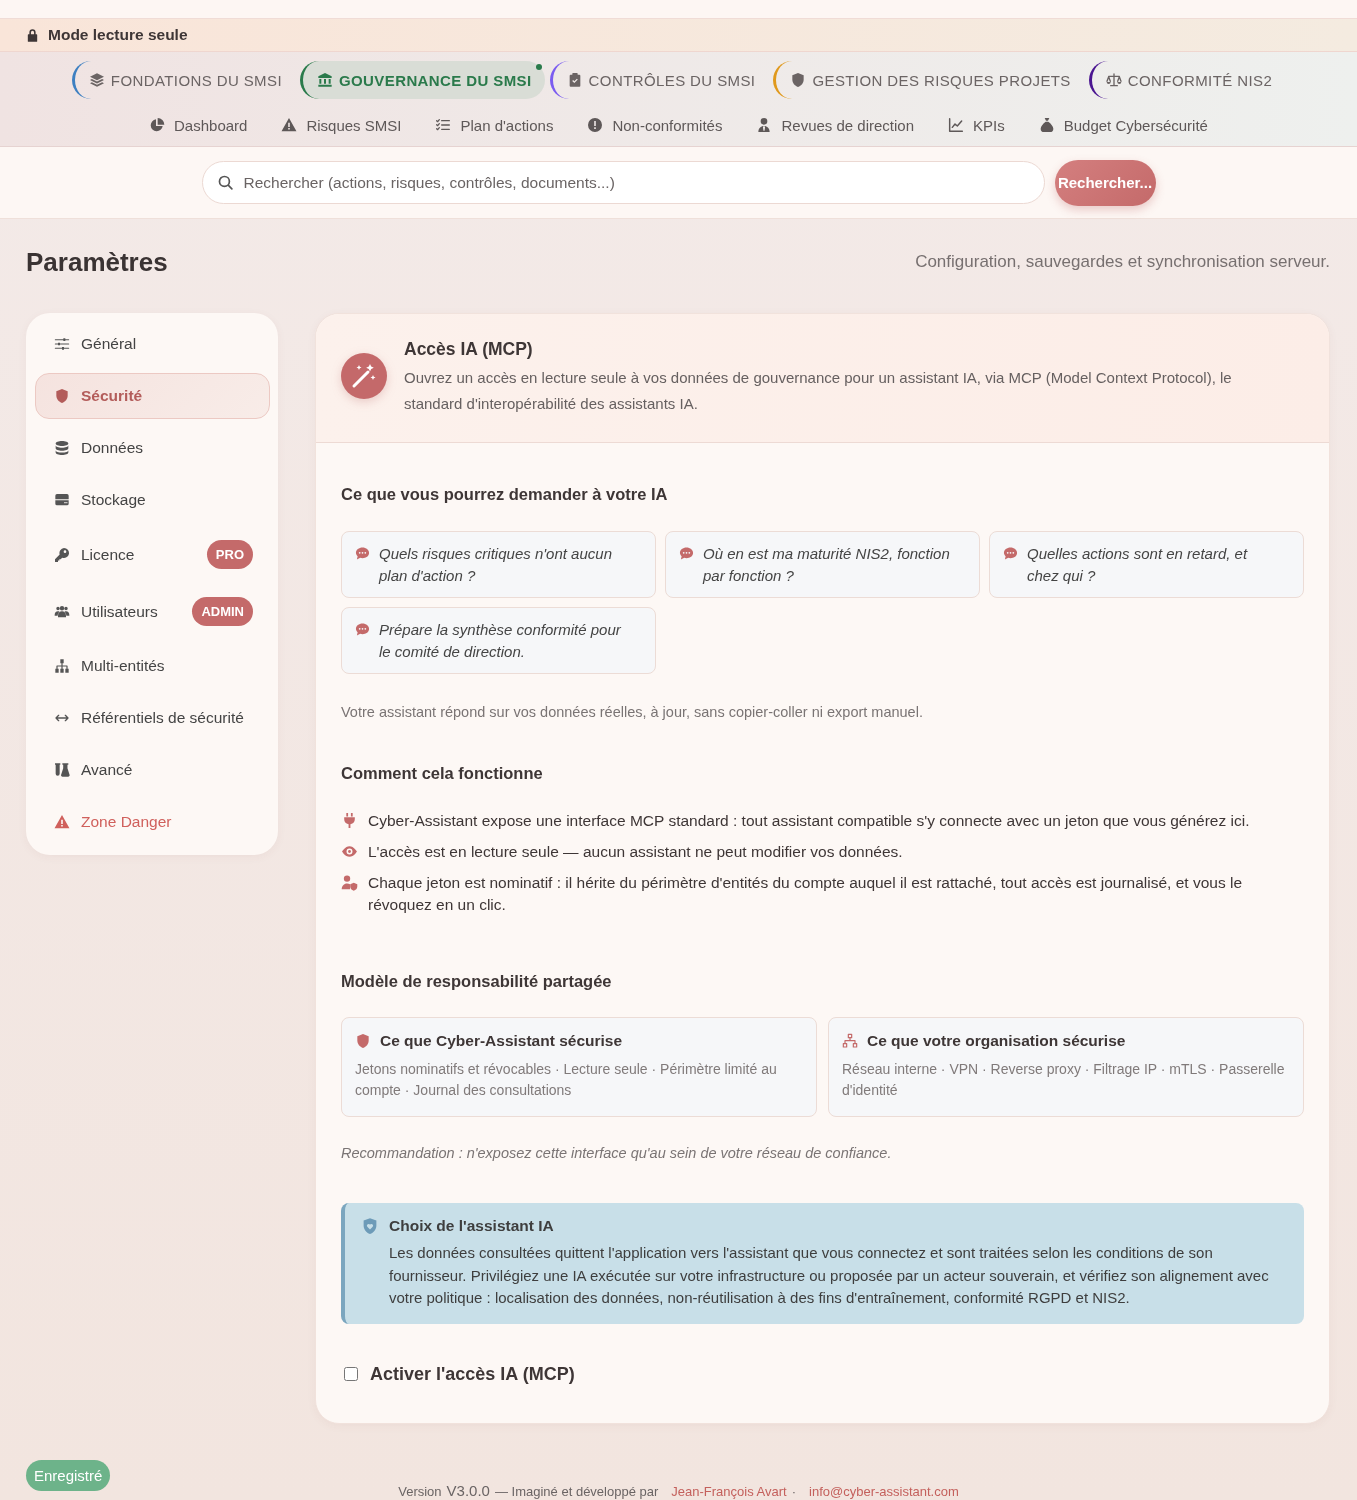 Image resolution: width=1357 pixels, height=1500 pixels. What do you see at coordinates (850, 1041) in the screenshot?
I see `network-icon` at bounding box center [850, 1041].